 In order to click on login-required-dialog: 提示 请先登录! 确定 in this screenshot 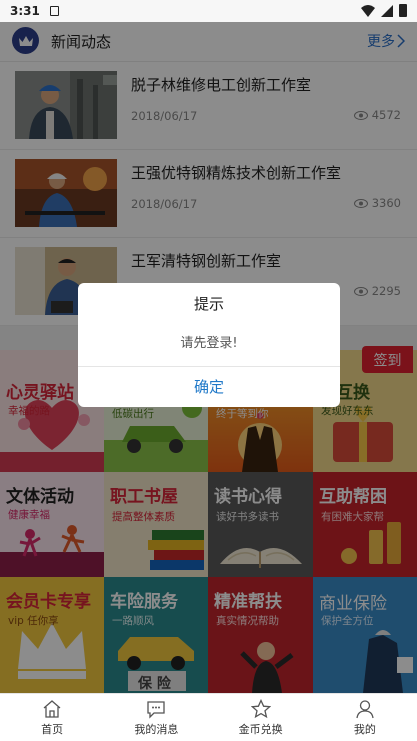, I will do `click(209, 345)`.